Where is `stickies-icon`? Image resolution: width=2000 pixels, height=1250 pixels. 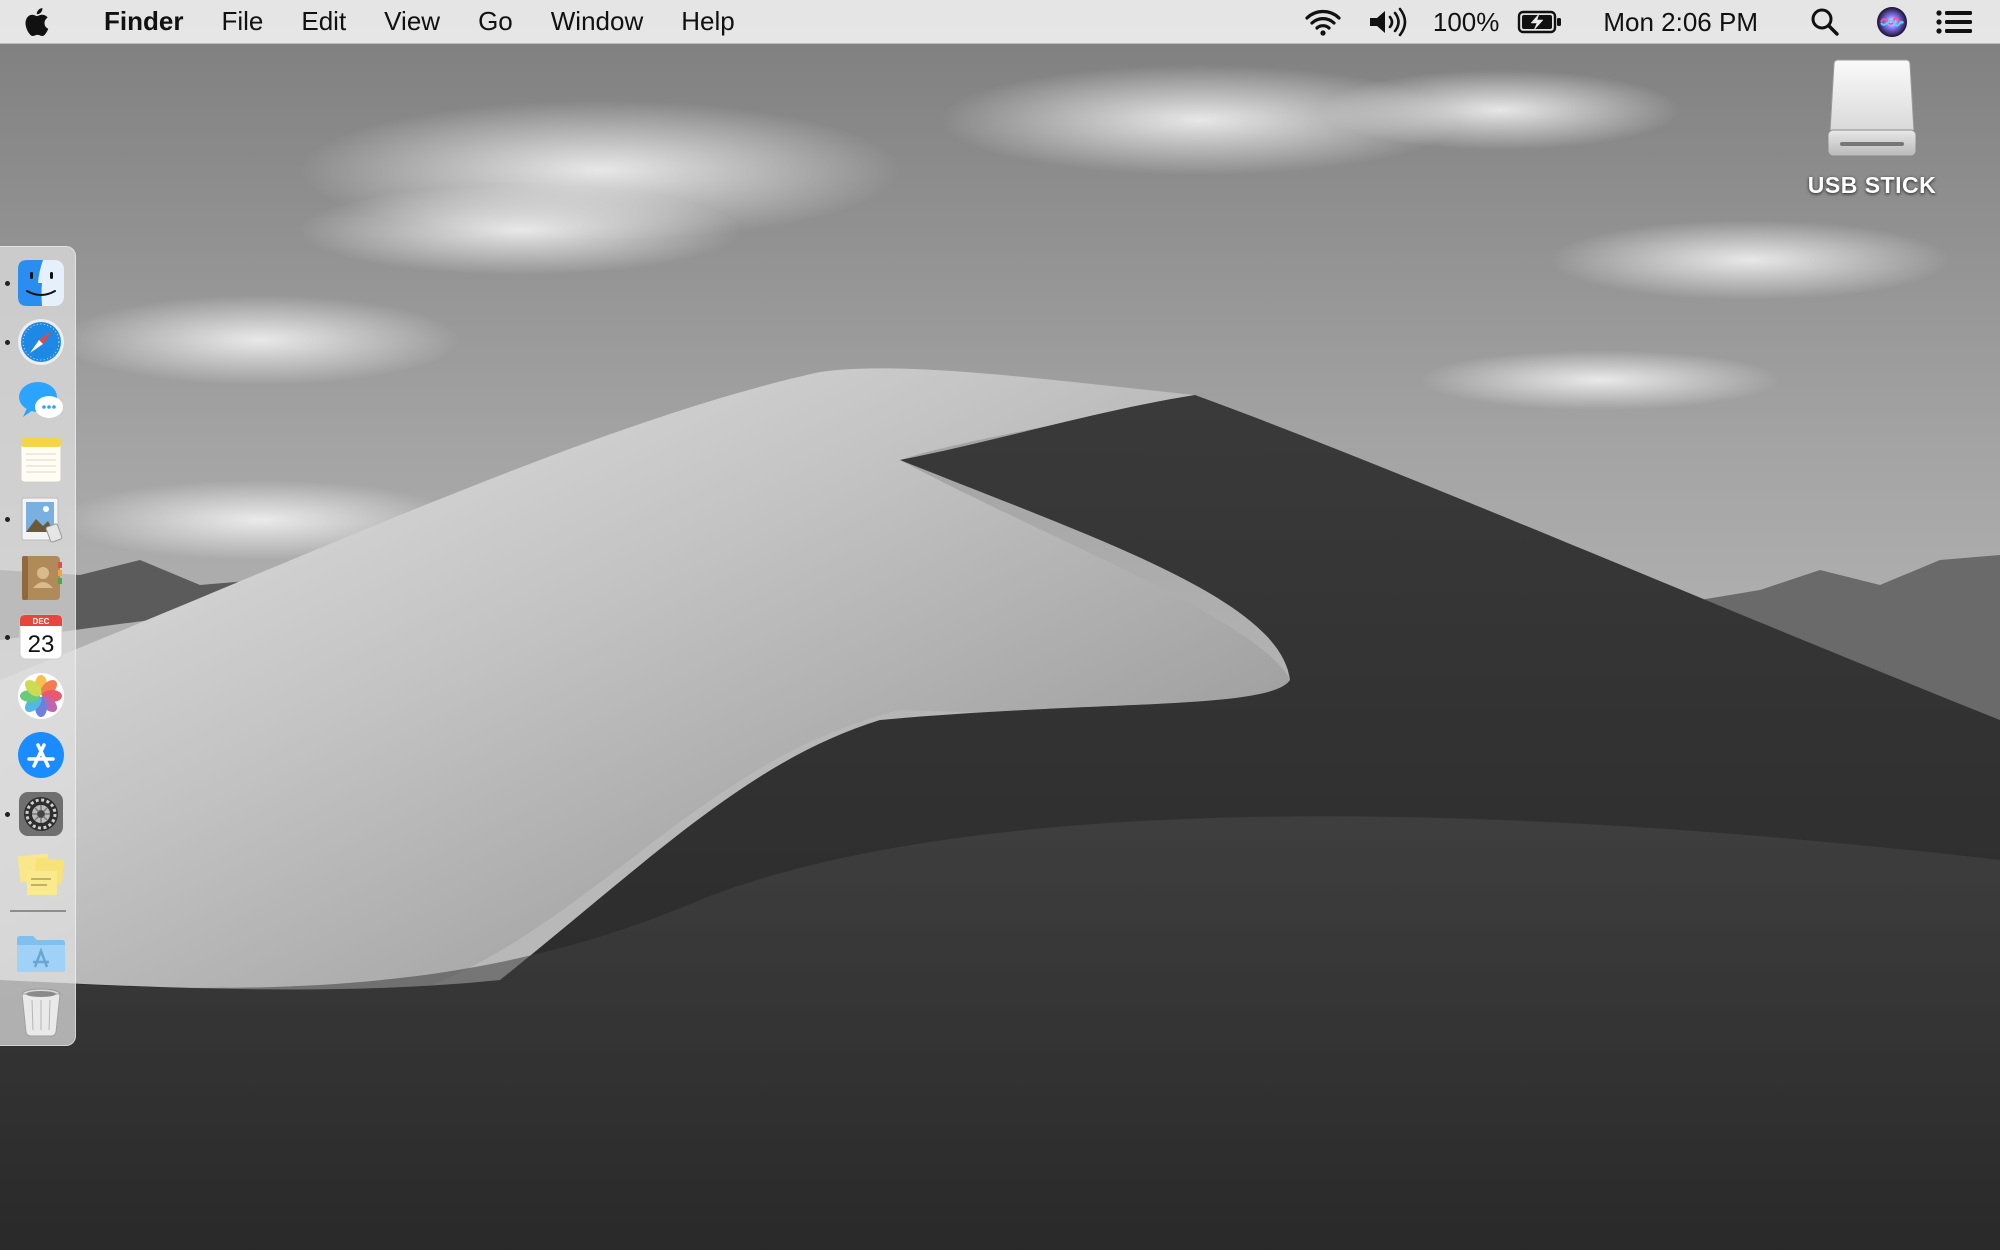 stickies-icon is located at coordinates (41, 874).